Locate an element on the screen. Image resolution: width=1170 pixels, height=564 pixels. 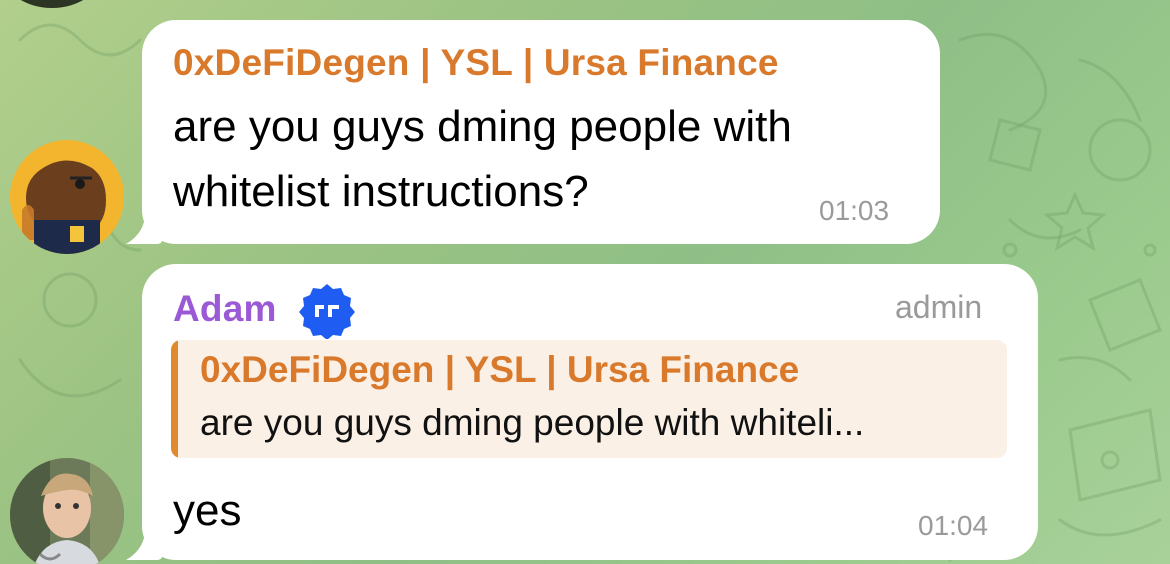
admin-role-tag: admin is located at coordinates (939, 307).